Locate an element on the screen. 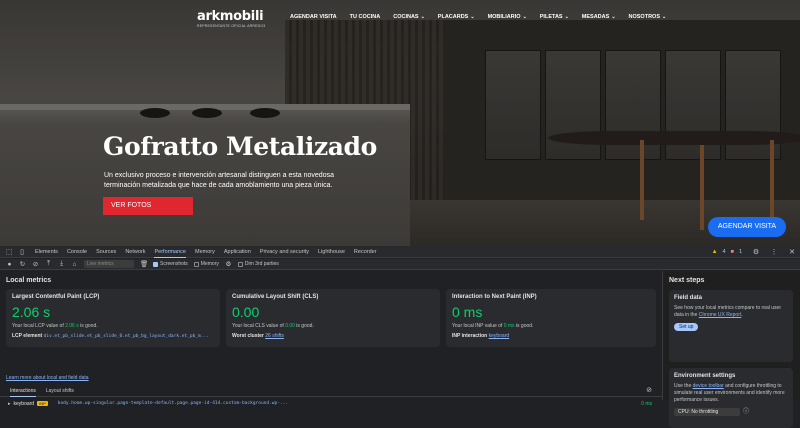 This screenshot has height=428, width=800. site-logo: arkmobili is located at coordinates (230, 16).